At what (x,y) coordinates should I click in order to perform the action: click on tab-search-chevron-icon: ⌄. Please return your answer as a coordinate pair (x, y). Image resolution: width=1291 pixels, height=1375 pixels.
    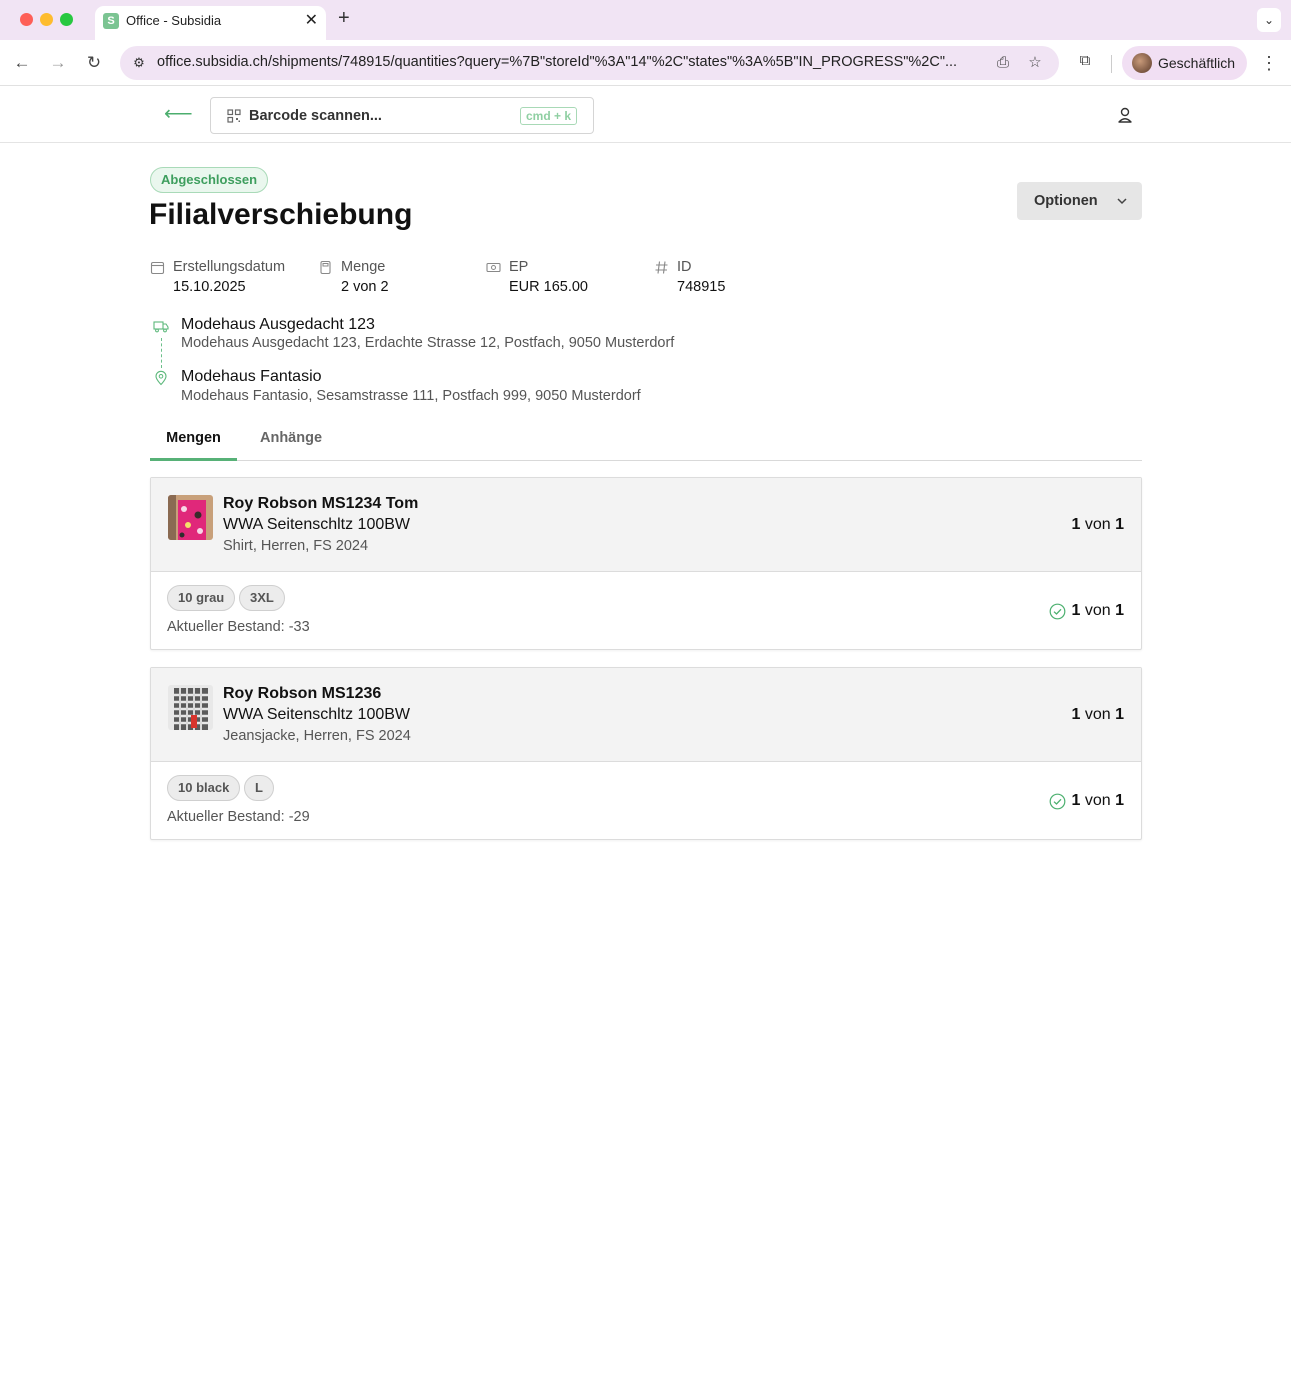
    Looking at the image, I should click on (1269, 20).